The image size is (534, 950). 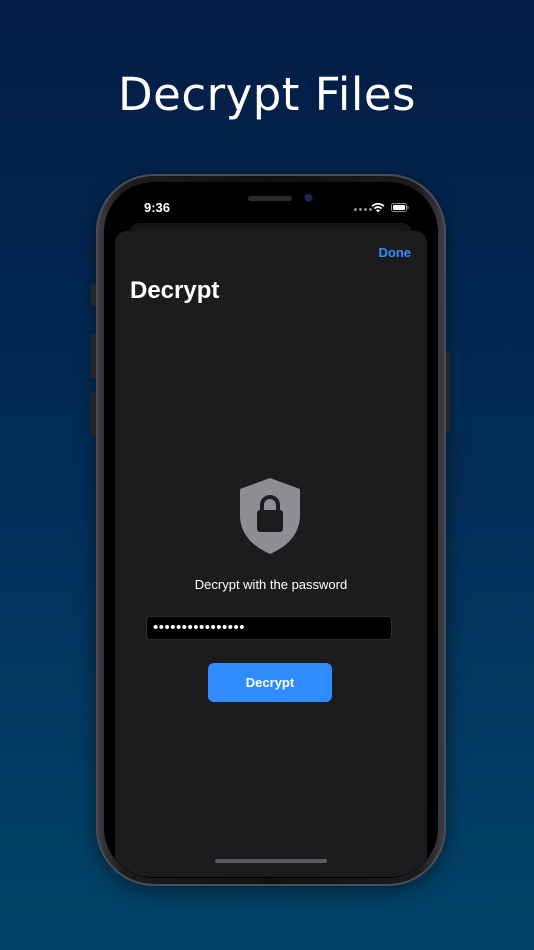 What do you see at coordinates (267, 94) in the screenshot?
I see `marketing-headline: Decrypt Files` at bounding box center [267, 94].